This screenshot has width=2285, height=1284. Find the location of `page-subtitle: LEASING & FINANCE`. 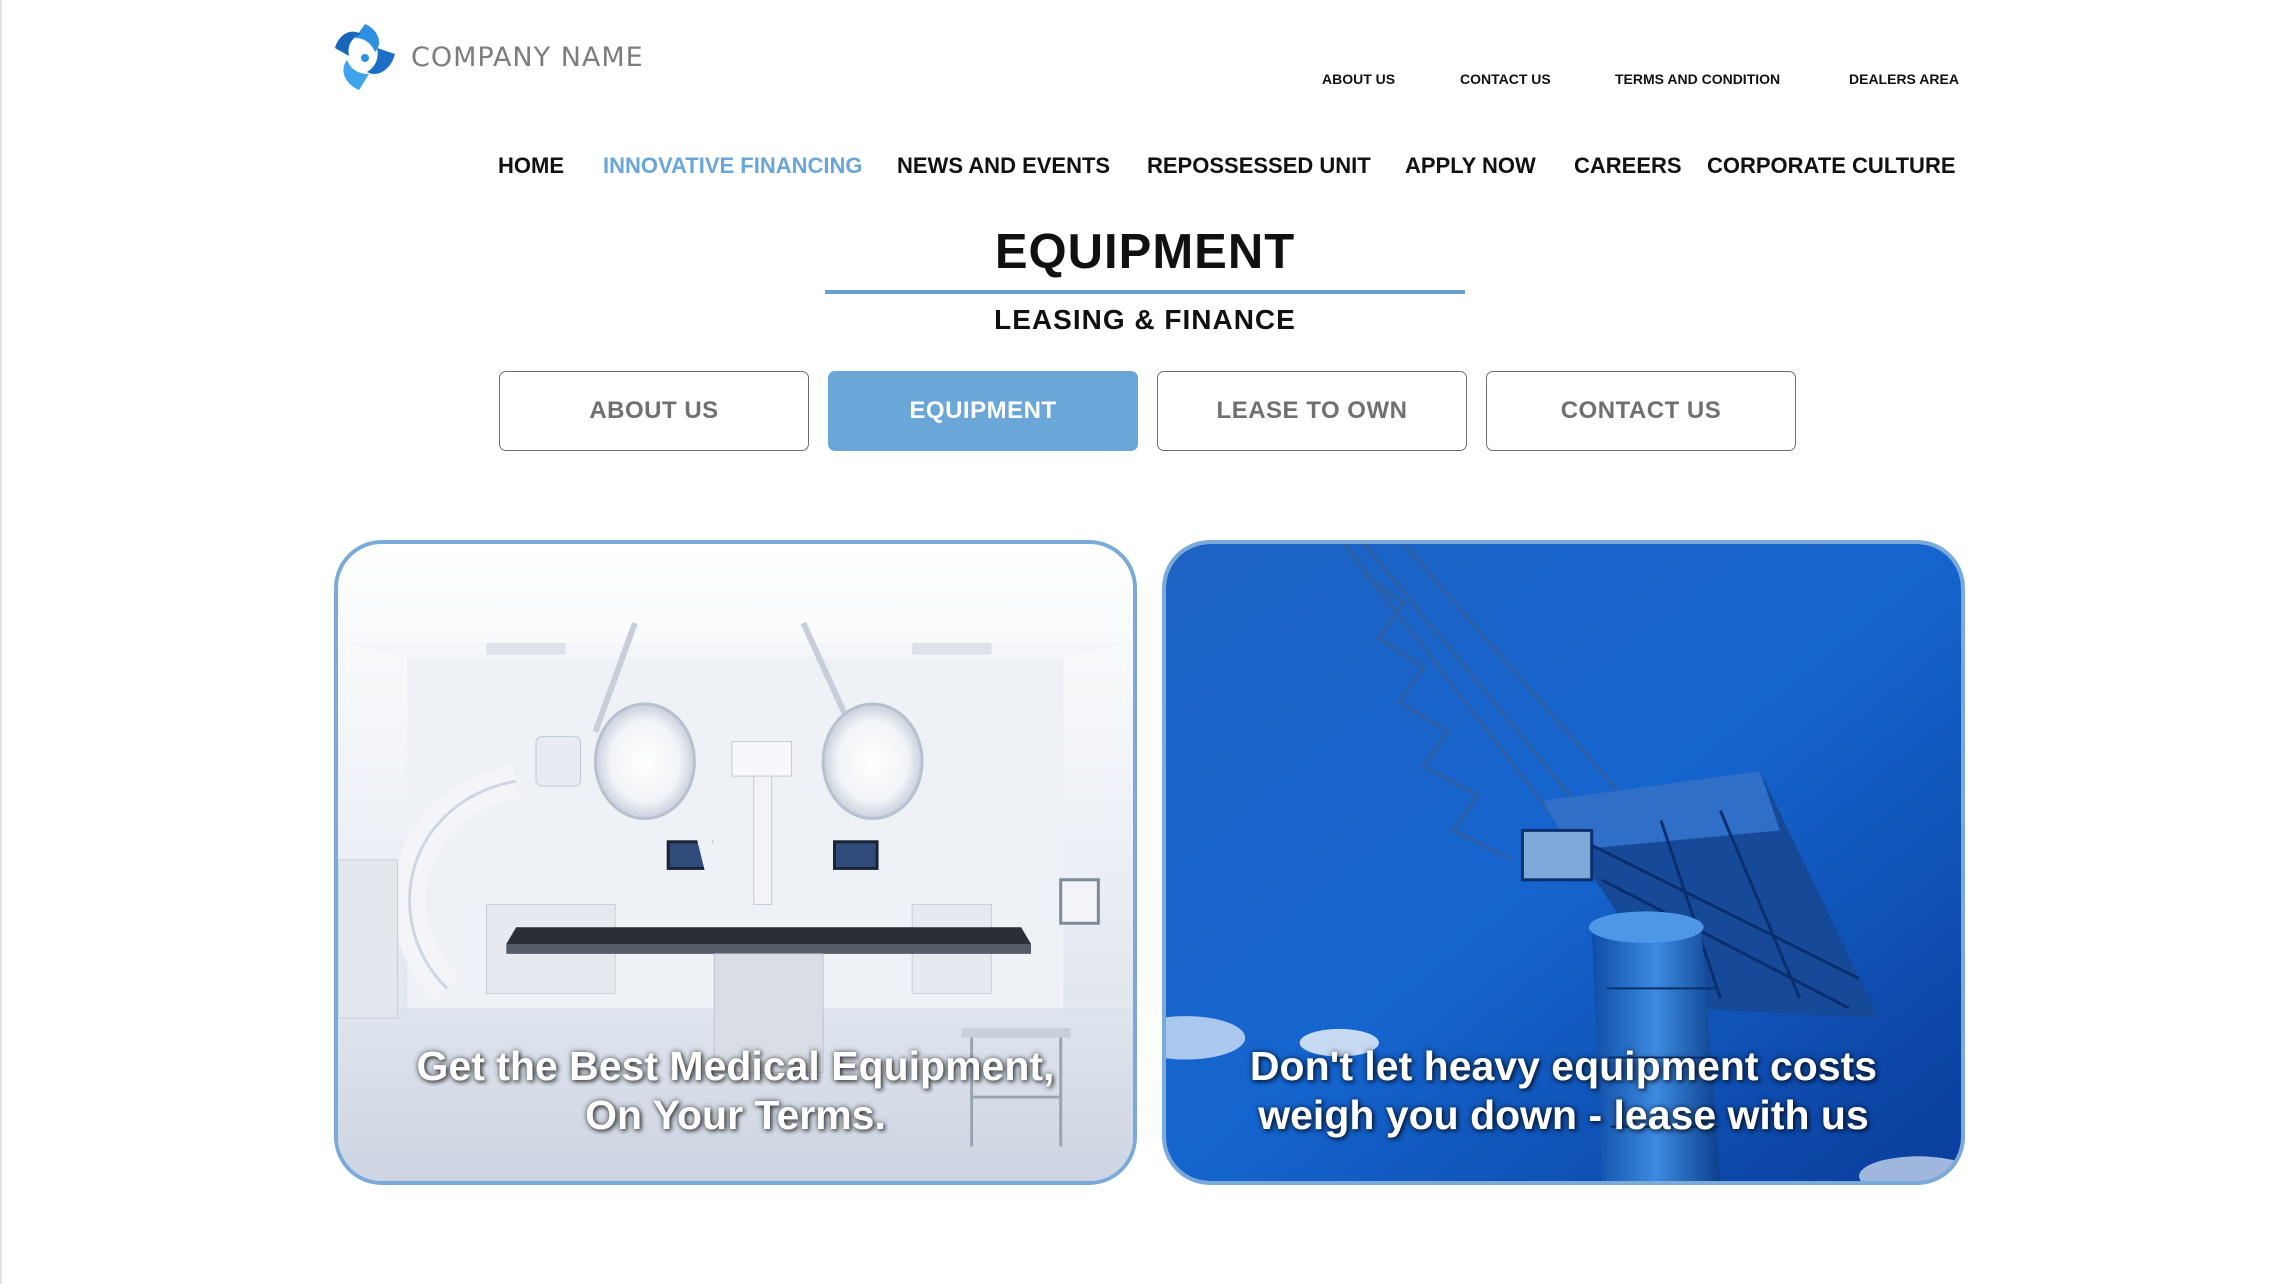

page-subtitle: LEASING & FINANCE is located at coordinates (1145, 319).